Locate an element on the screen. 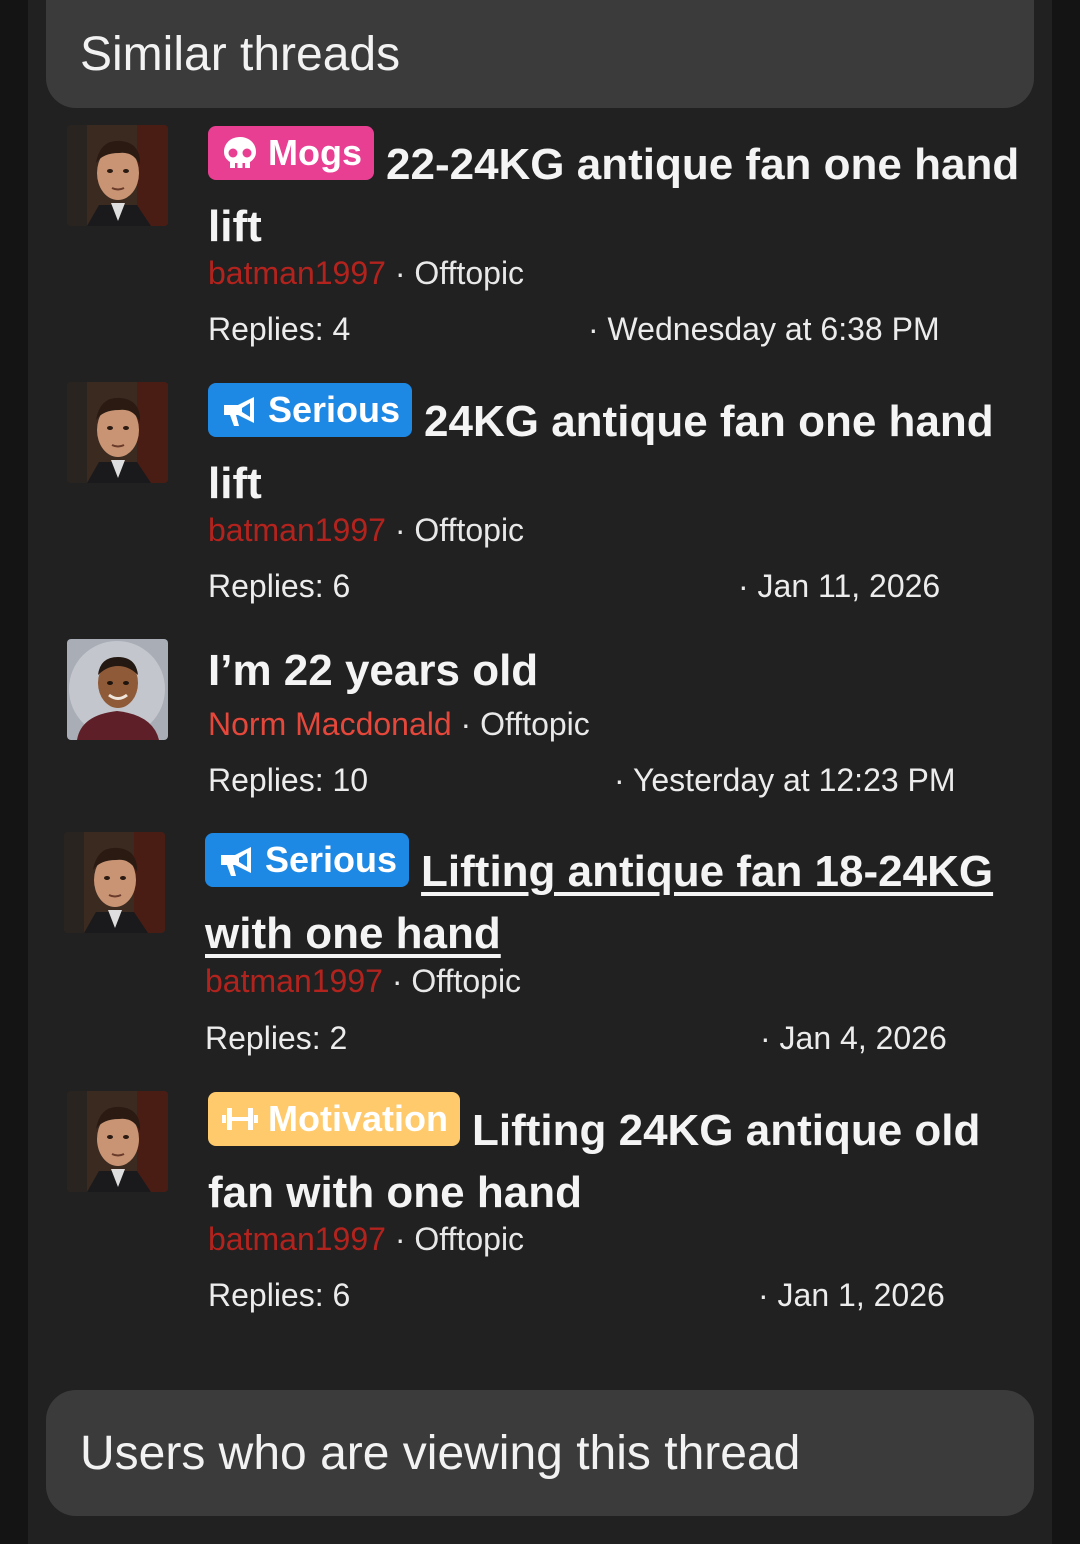 Image resolution: width=1080 pixels, height=1544 pixels. label-text: Mogs is located at coordinates (315, 152).